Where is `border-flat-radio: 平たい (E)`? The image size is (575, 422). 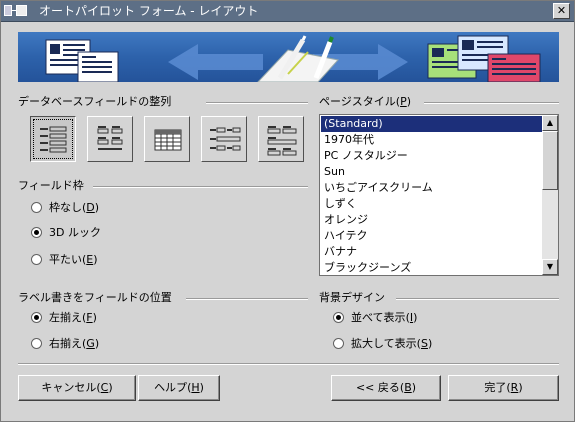
border-flat-radio: 平たい (E) is located at coordinates (64, 259).